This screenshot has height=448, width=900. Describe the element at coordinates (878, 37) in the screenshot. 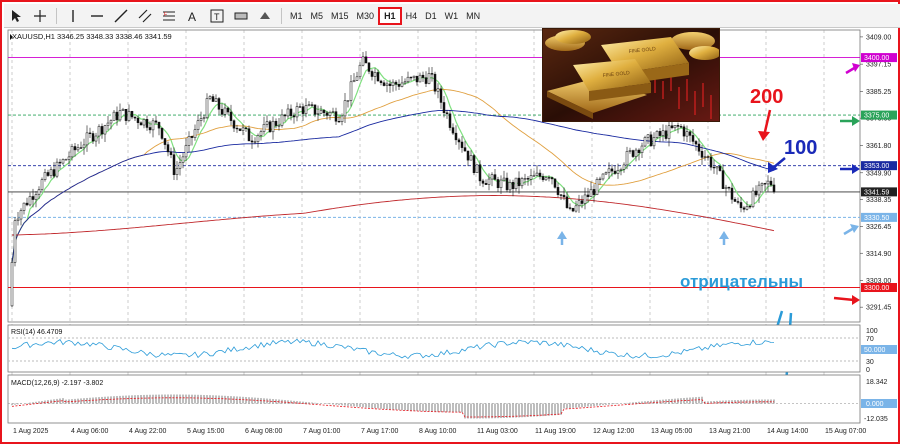

I see `price-tick: 3409.00` at that location.